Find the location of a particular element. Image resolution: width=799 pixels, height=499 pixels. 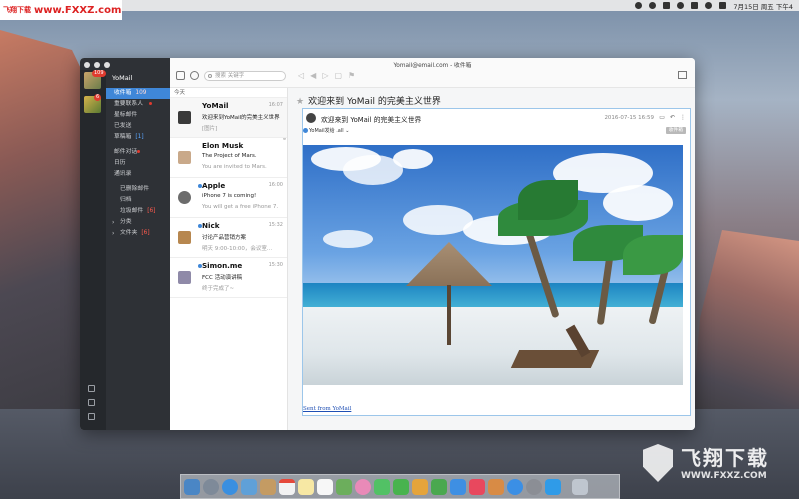

clipboard-icon is located at coordinates (91, 402).